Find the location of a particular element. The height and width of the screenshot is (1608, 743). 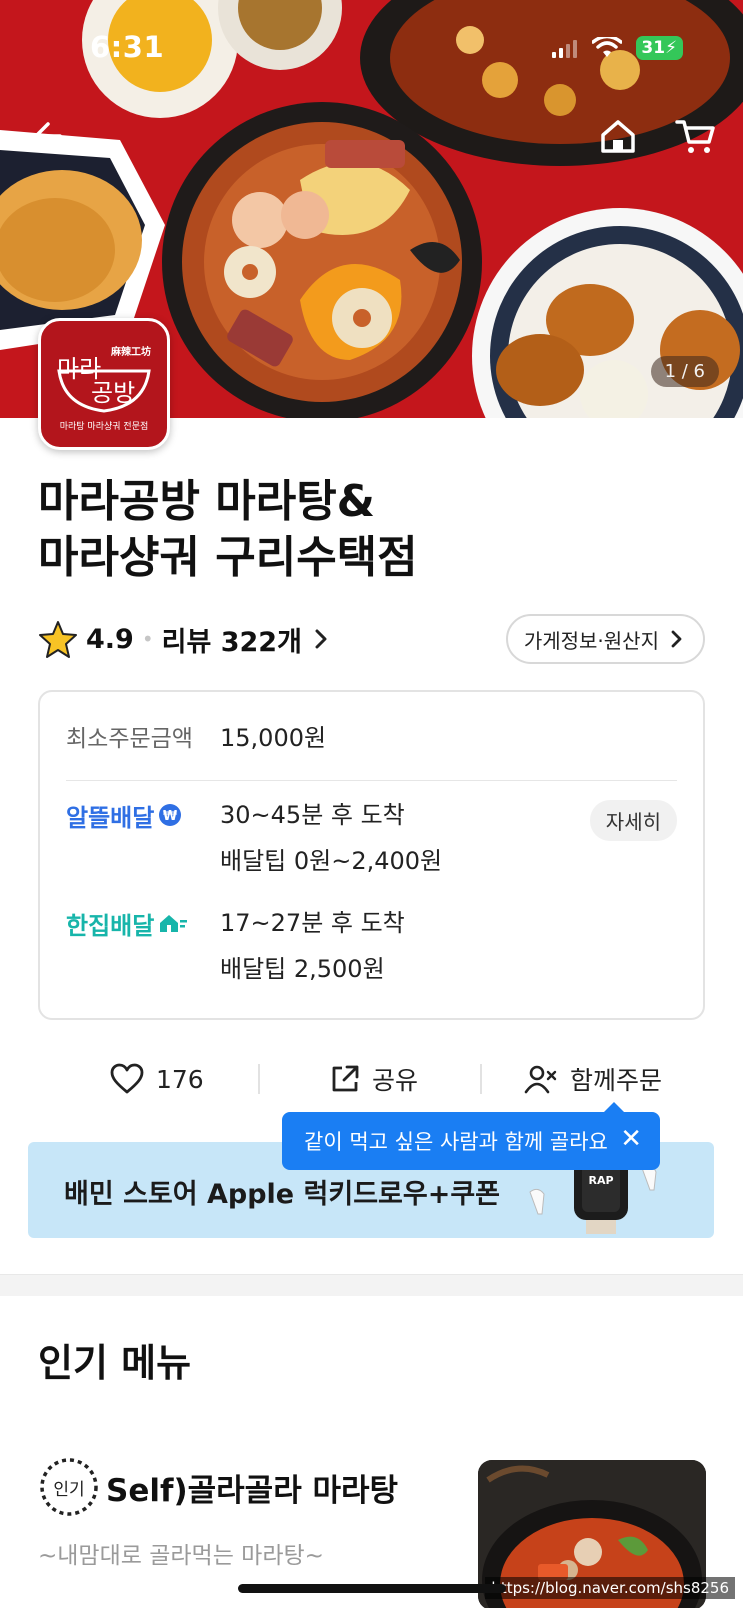

min-order-value: 15,000원 is located at coordinates (273, 738).